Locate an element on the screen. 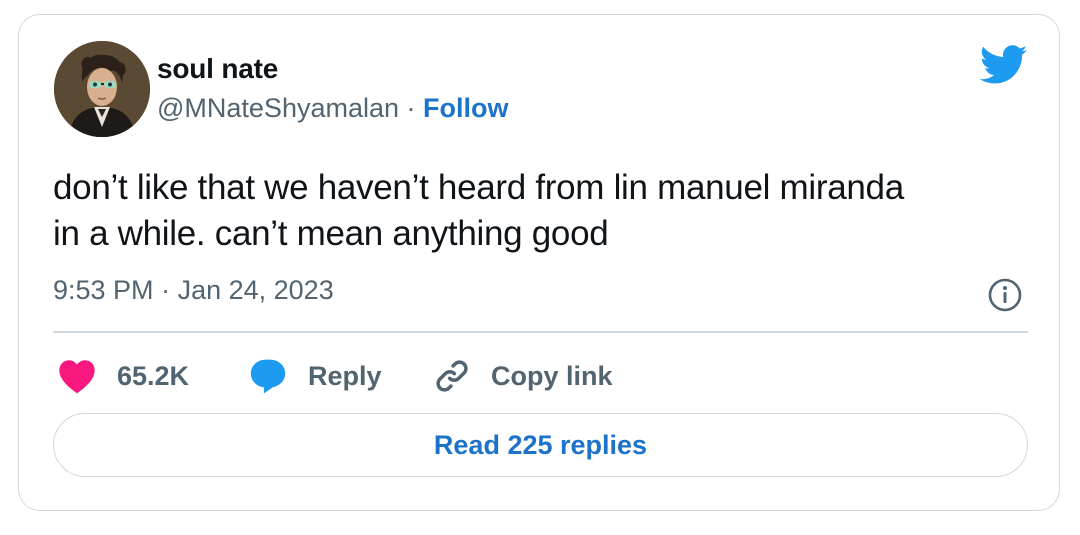 This screenshot has width=1080, height=535. read-replies-button: Read 225 replies is located at coordinates (540, 445).